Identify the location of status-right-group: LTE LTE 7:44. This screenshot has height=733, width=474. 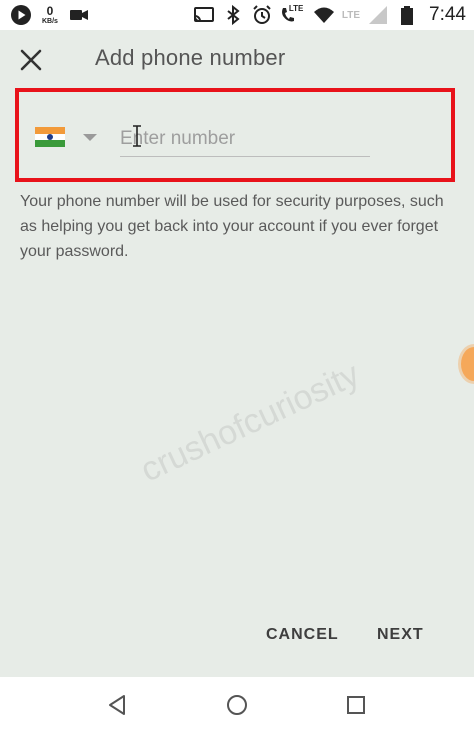
(329, 15).